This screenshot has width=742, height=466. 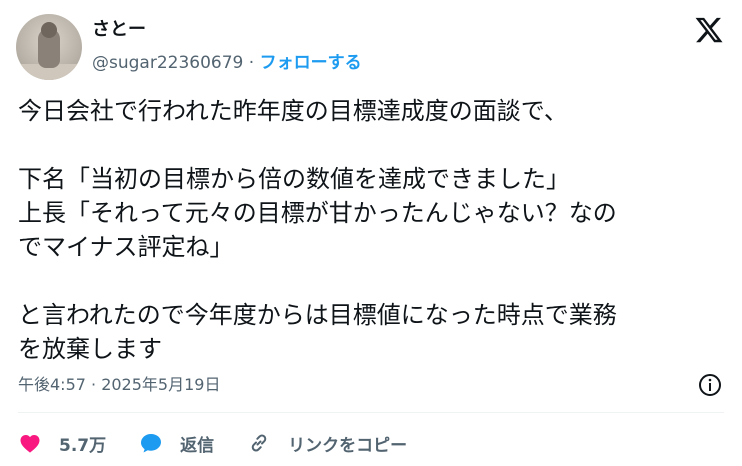 What do you see at coordinates (197, 445) in the screenshot?
I see `reply-label: 返信` at bounding box center [197, 445].